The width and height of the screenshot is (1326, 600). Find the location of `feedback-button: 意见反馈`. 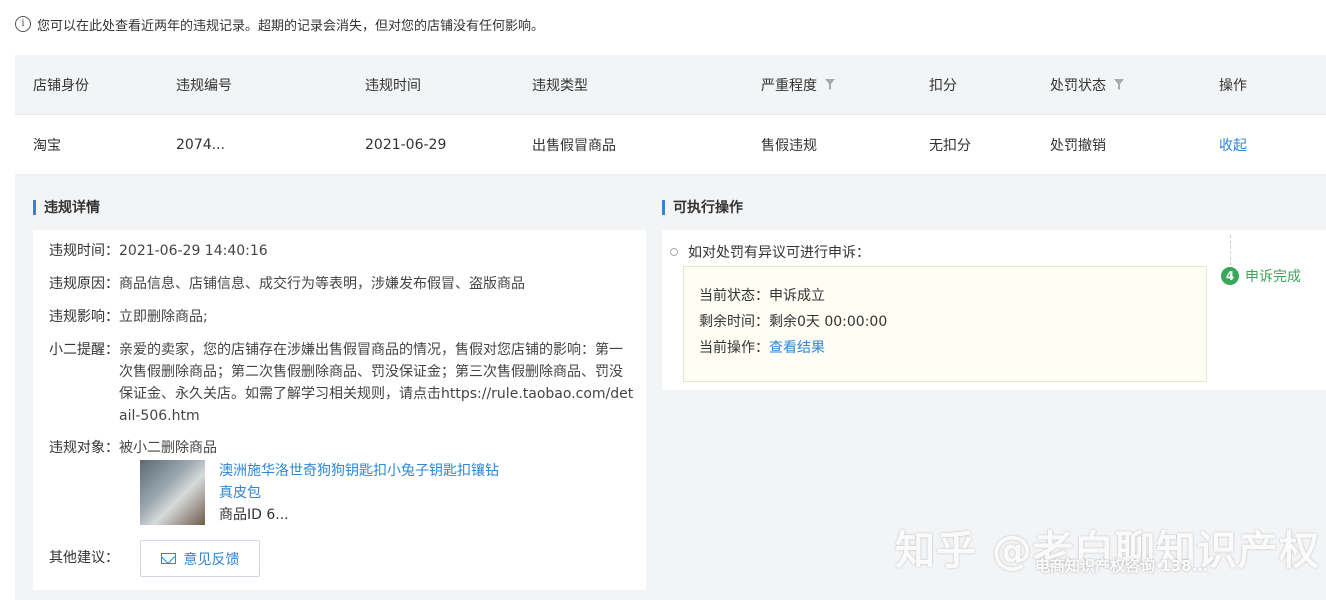

feedback-button: 意见反馈 is located at coordinates (200, 558).